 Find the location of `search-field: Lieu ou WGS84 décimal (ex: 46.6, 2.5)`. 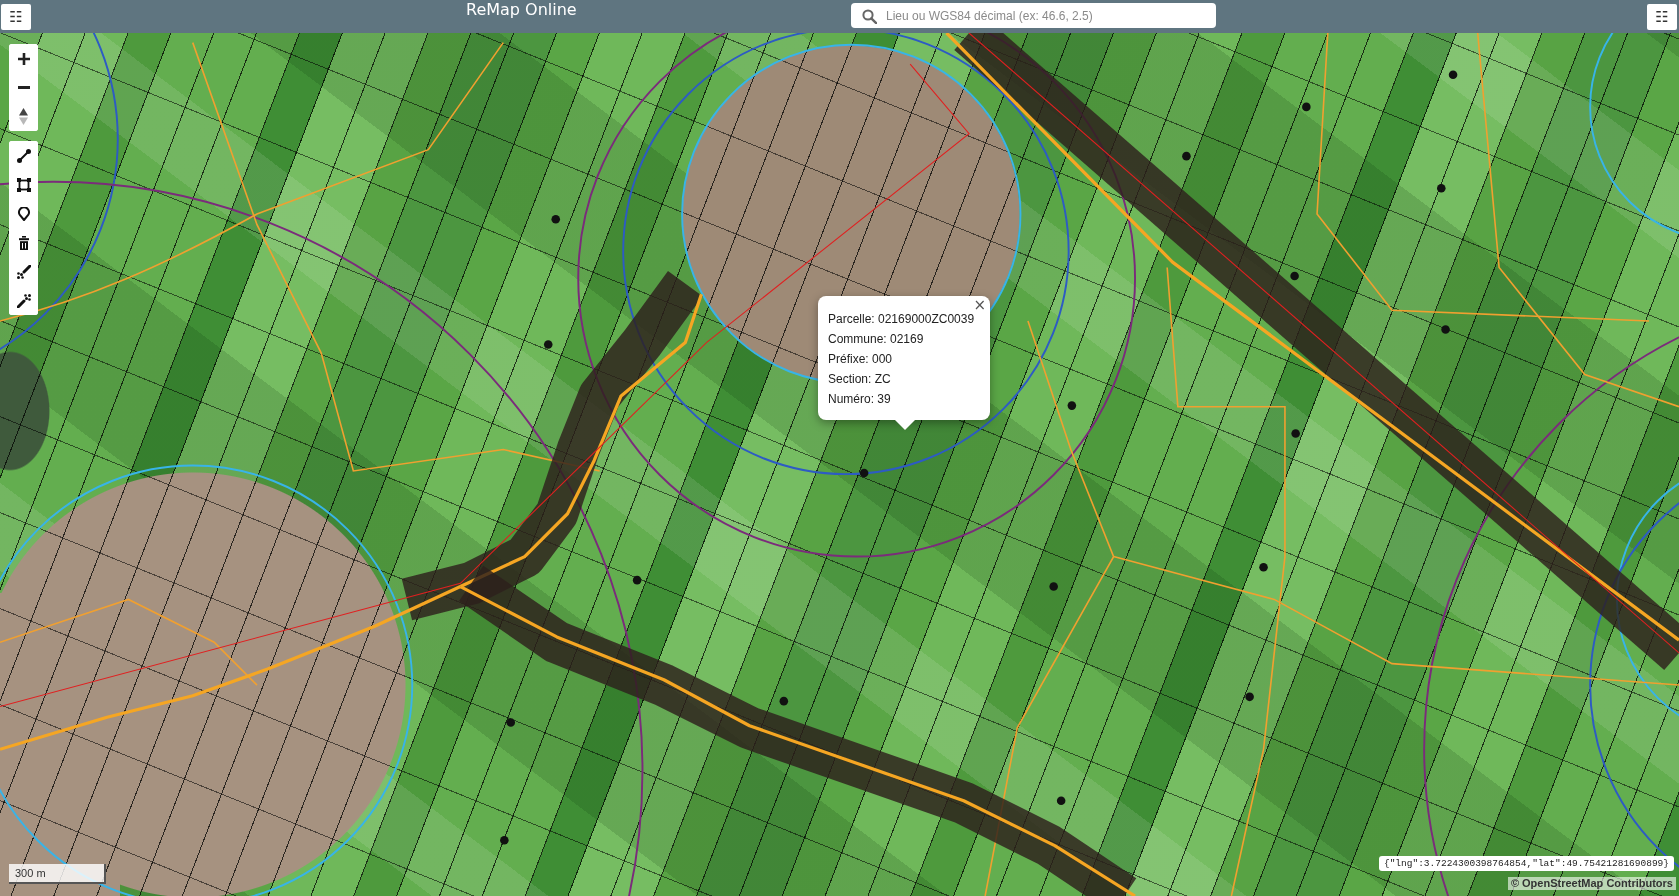

search-field: Lieu ou WGS84 décimal (ex: 46.6, 2.5) is located at coordinates (1033, 15).